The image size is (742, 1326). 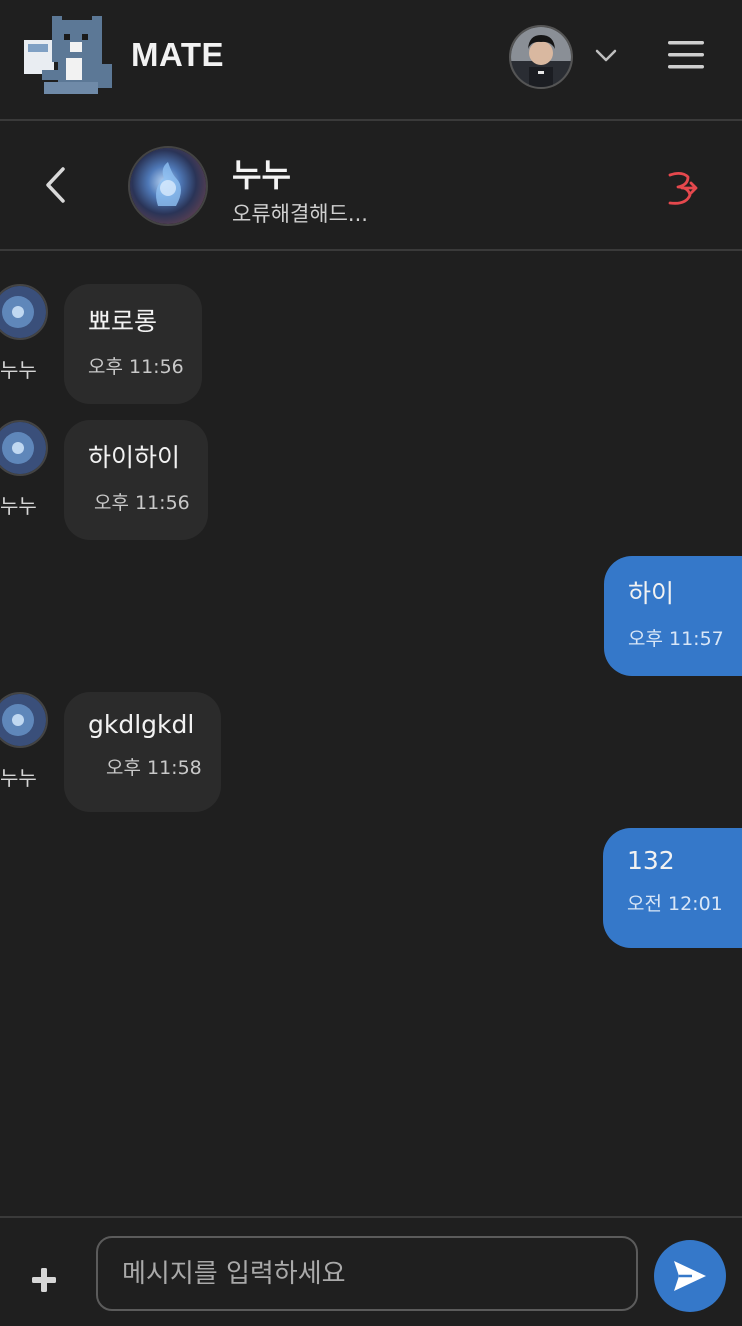 I want to click on message-time: 오후 11:57, so click(x=676, y=639).